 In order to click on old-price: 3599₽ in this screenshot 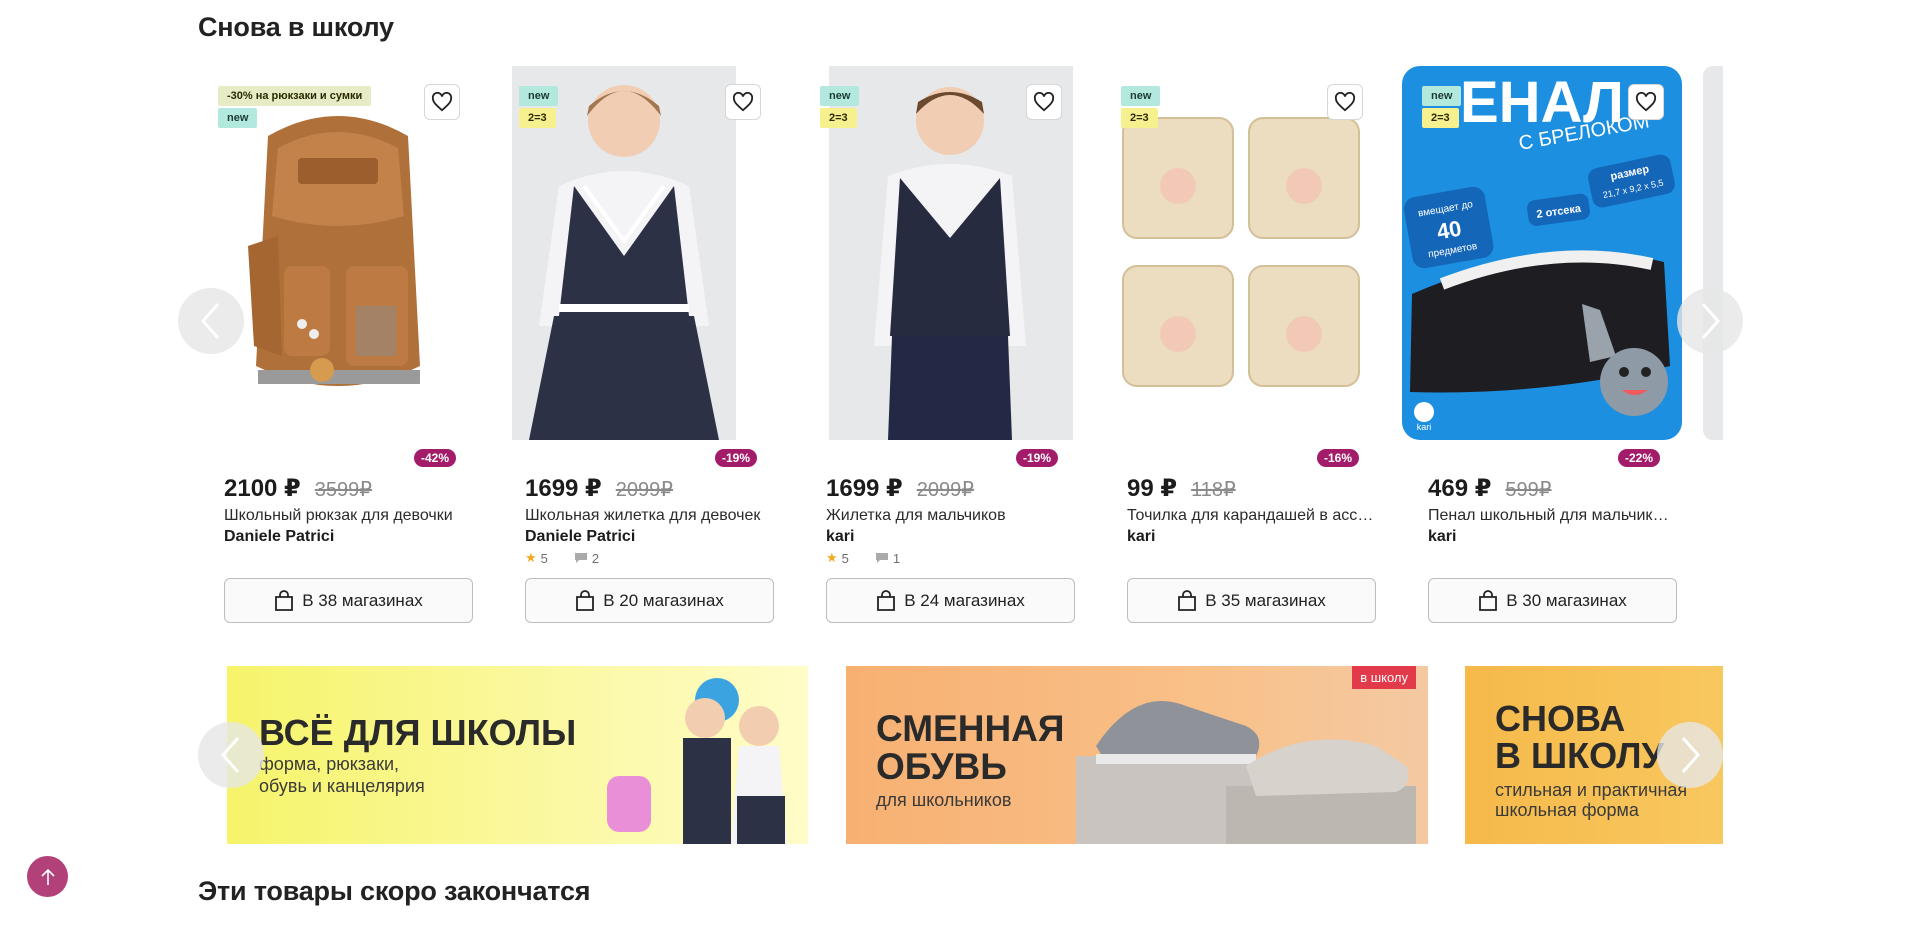, I will do `click(343, 490)`.